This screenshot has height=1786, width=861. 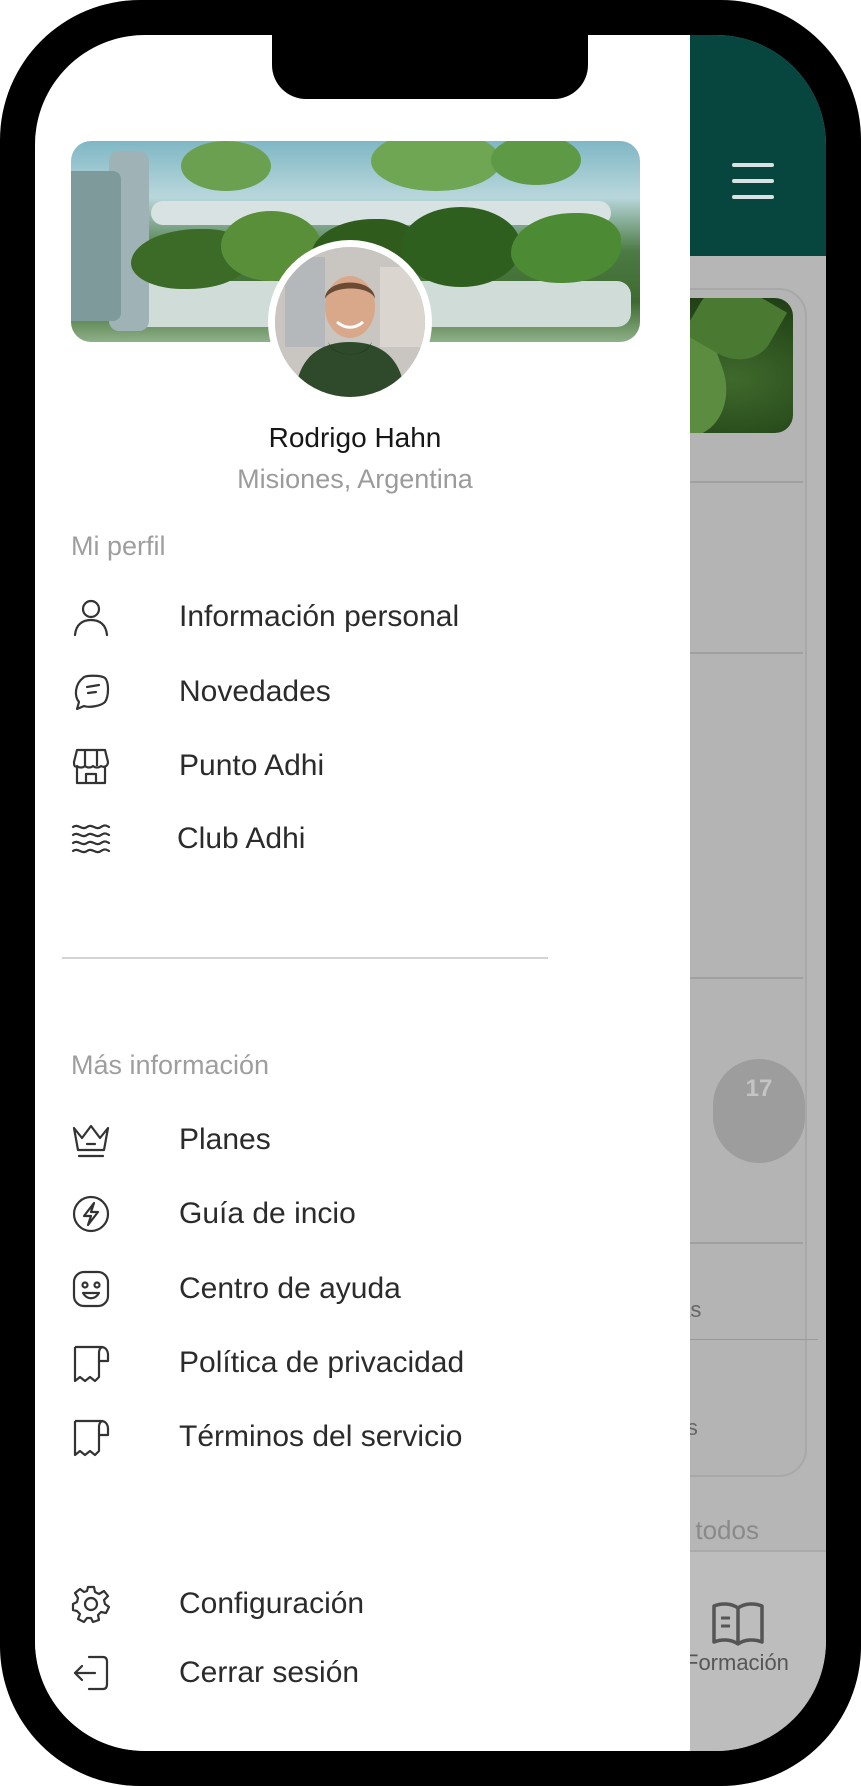 I want to click on compass-bolt-icon, so click(x=91, y=1214).